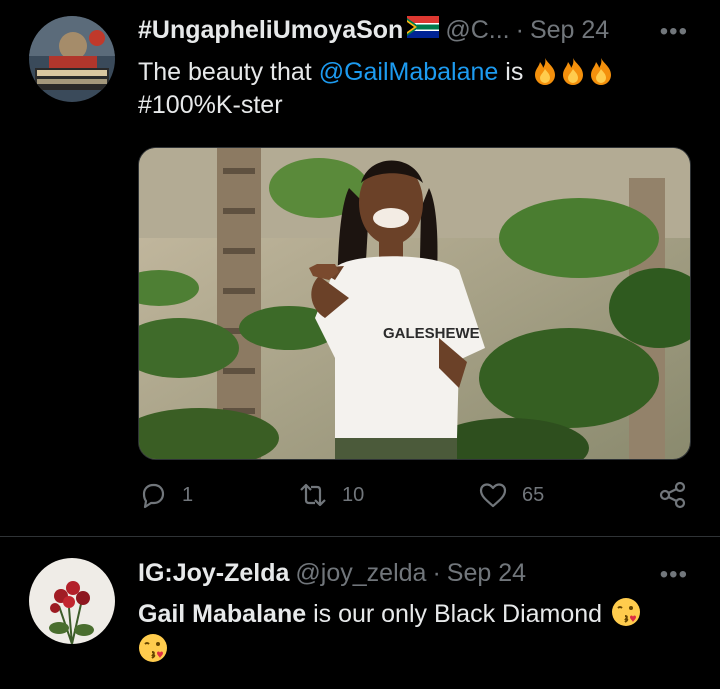 This screenshot has width=720, height=689. I want to click on share-button, so click(680, 495).